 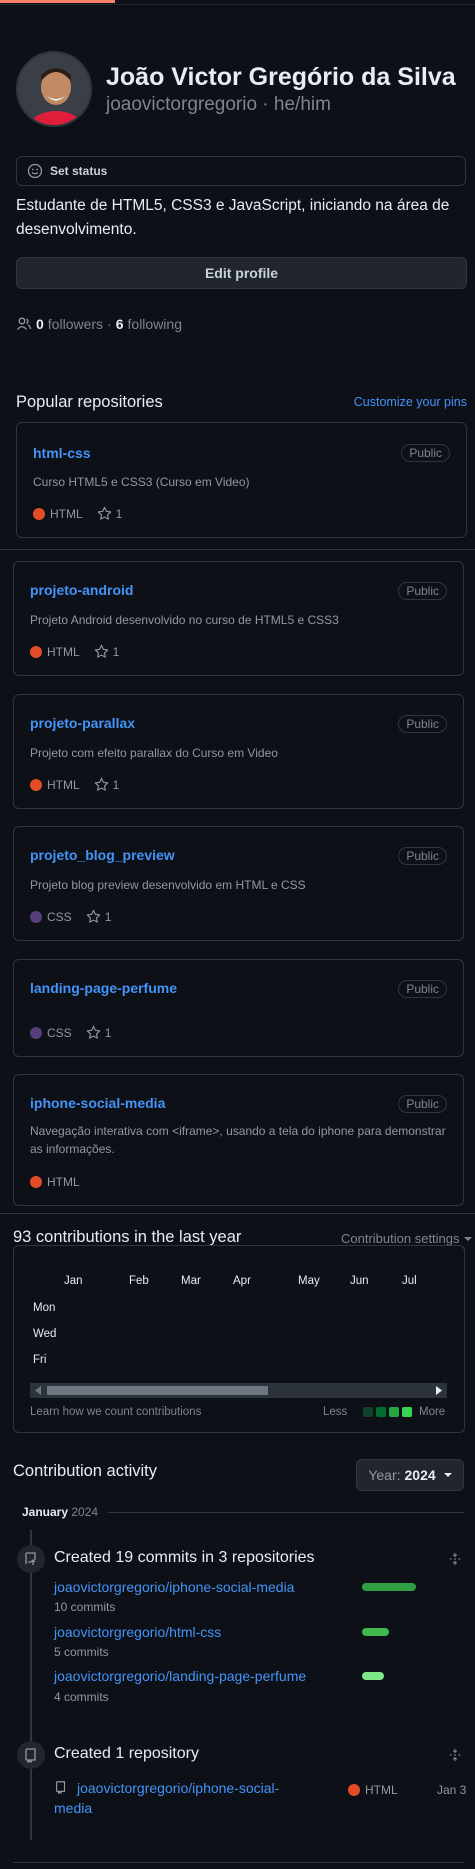 I want to click on set-status-label: Set status, so click(x=79, y=171).